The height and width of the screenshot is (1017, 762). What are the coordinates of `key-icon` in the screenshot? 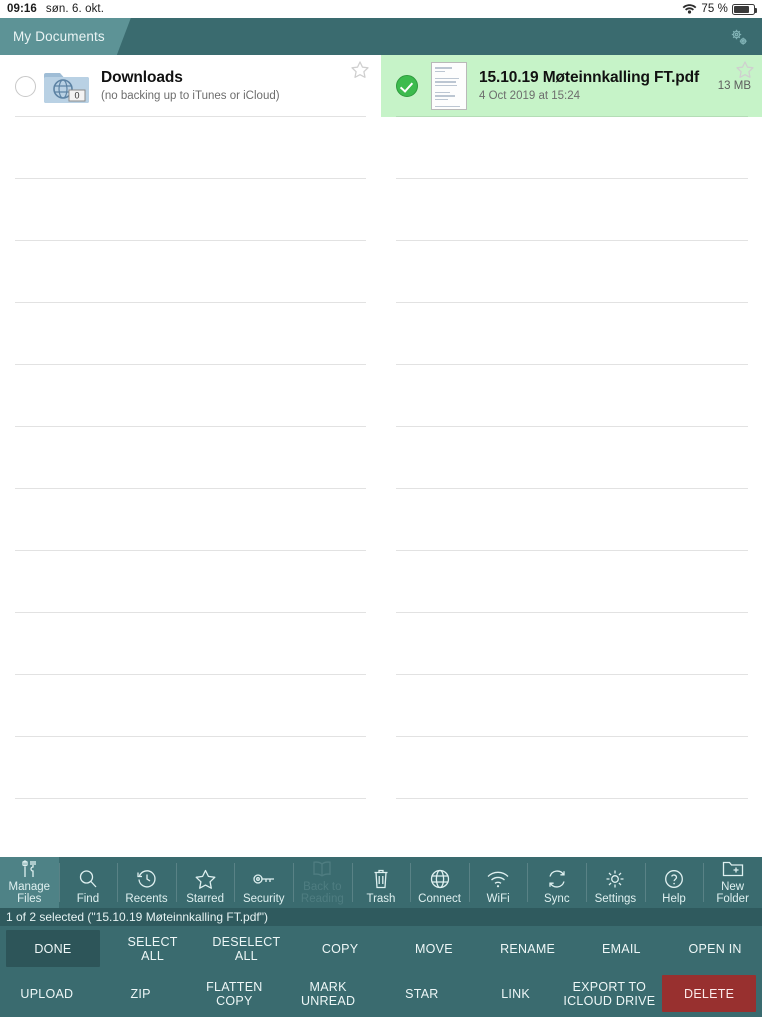 It's located at (264, 879).